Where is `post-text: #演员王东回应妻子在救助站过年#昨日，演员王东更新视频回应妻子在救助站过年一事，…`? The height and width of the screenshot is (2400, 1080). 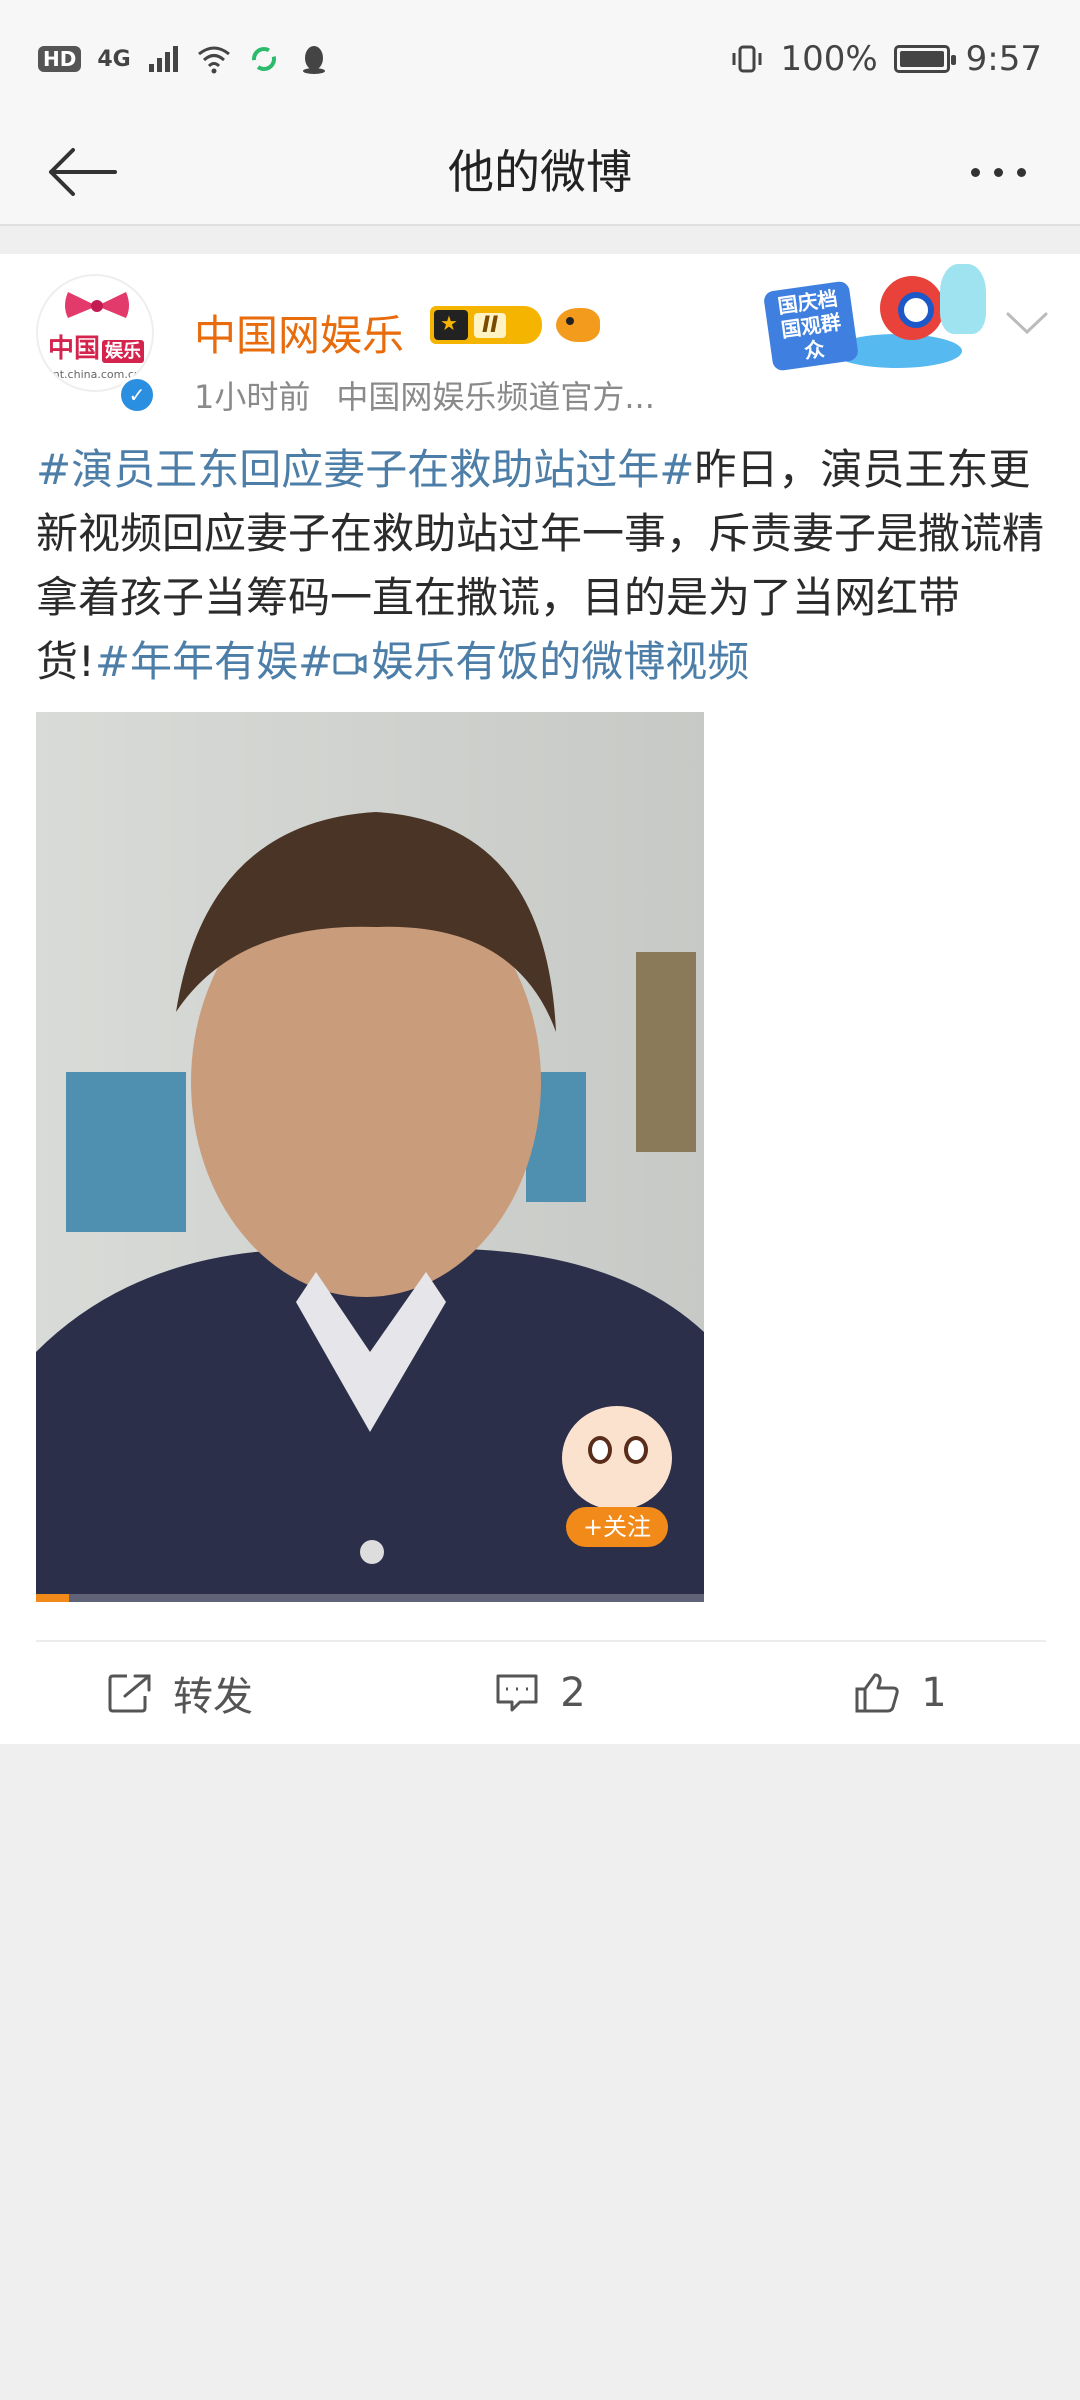 post-text: #演员王东回应妻子在救助站过年#昨日，演员王东更新视频回应妻子在救助站过年一事，… is located at coordinates (541, 566).